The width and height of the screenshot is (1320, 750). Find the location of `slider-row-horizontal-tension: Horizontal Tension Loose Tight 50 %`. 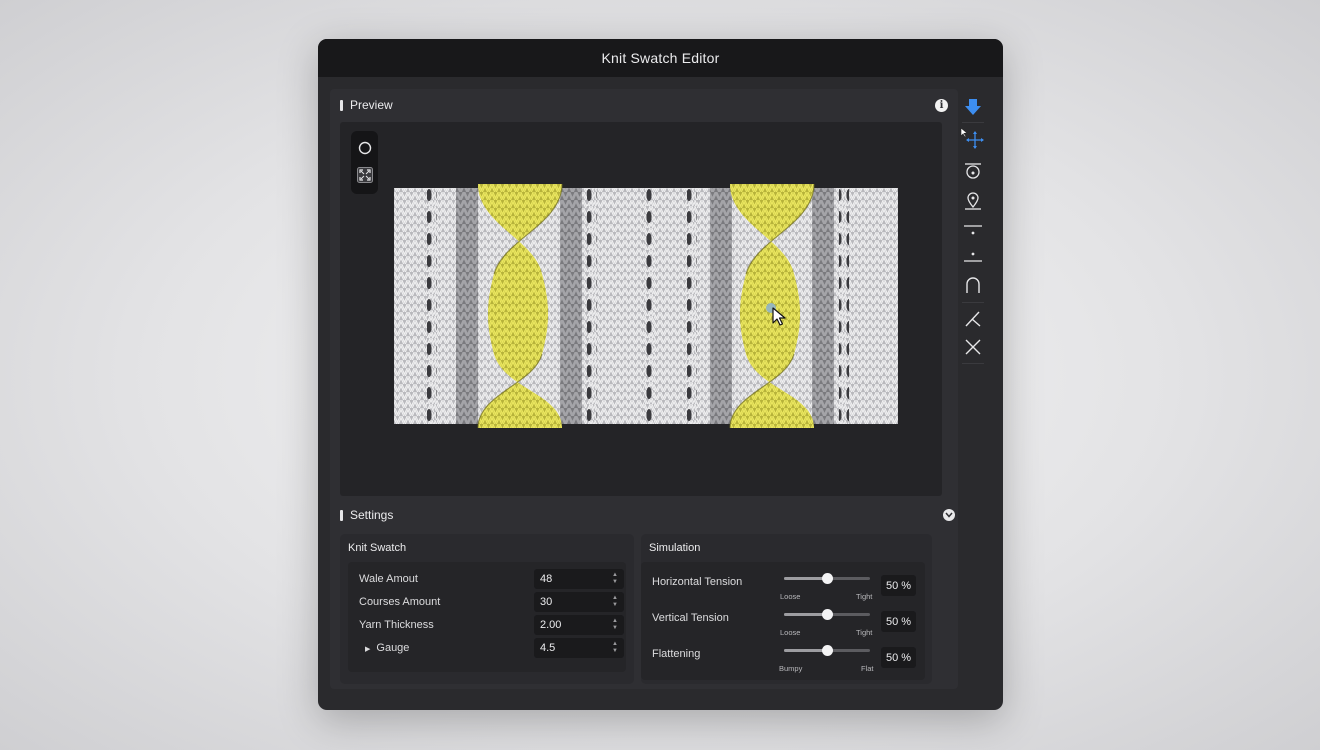

slider-row-horizontal-tension: Horizontal Tension Loose Tight 50 % is located at coordinates (784, 583).